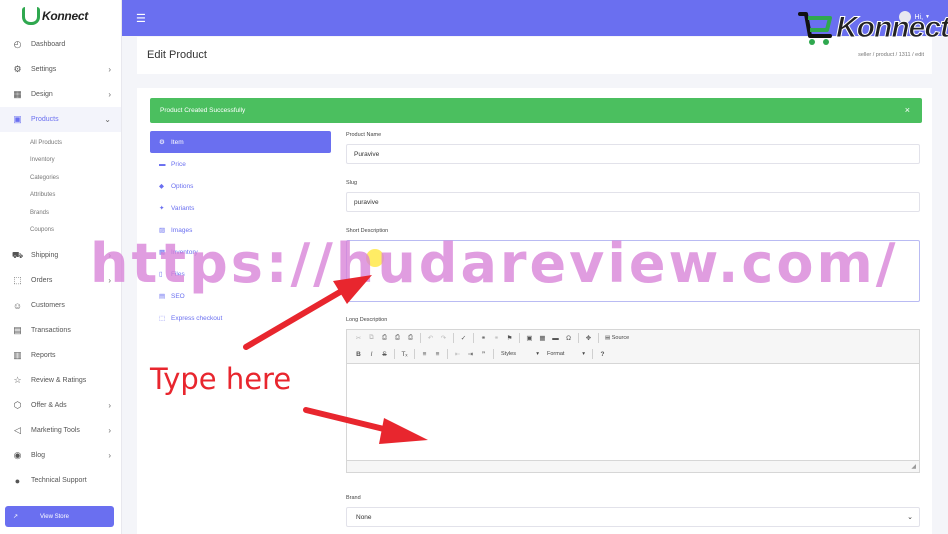  I want to click on sidebar-item-label: Dashboard, so click(48, 44).